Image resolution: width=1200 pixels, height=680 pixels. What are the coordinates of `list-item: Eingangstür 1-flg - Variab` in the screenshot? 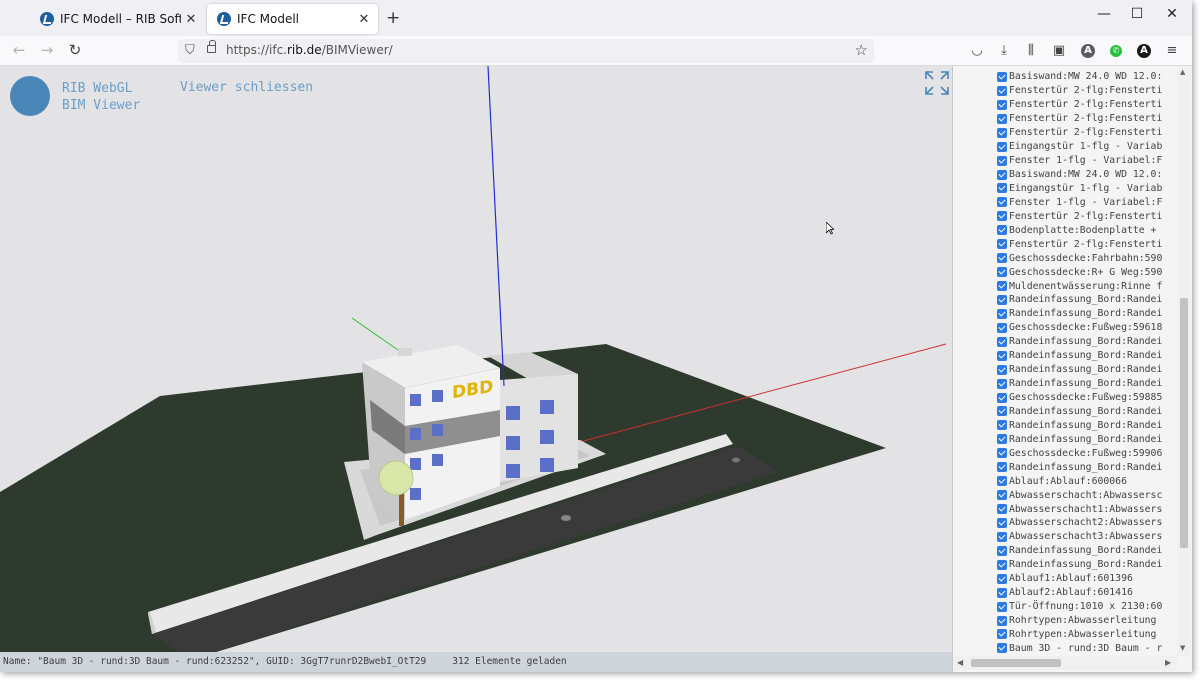 It's located at (1085, 189).